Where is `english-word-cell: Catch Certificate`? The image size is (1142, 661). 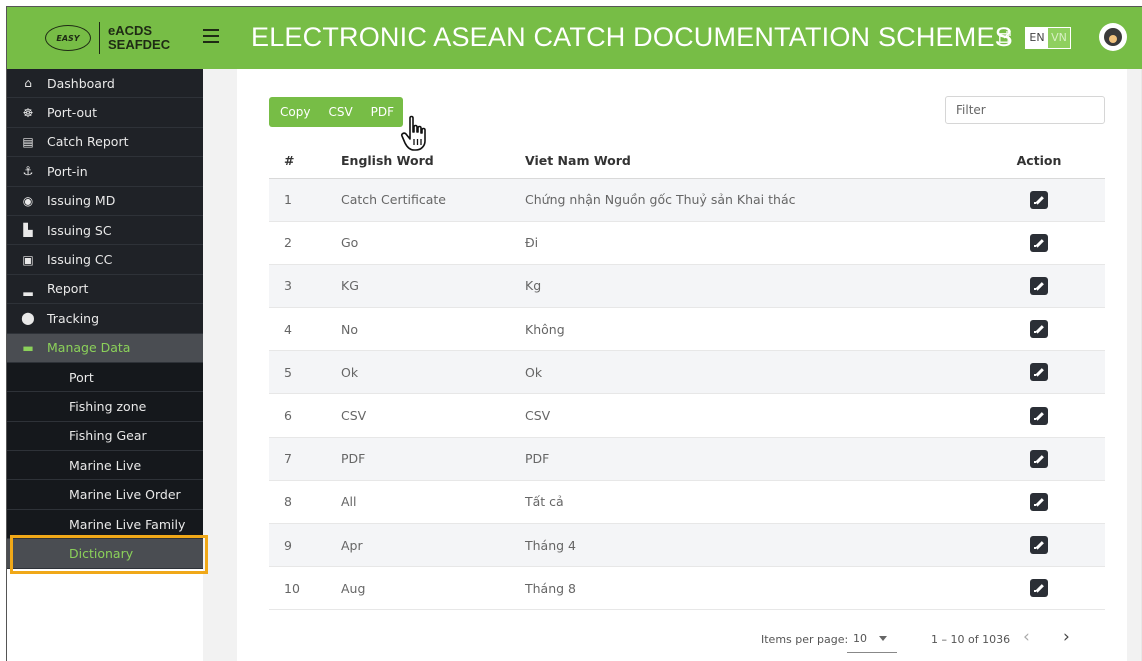 english-word-cell: Catch Certificate is located at coordinates (433, 200).